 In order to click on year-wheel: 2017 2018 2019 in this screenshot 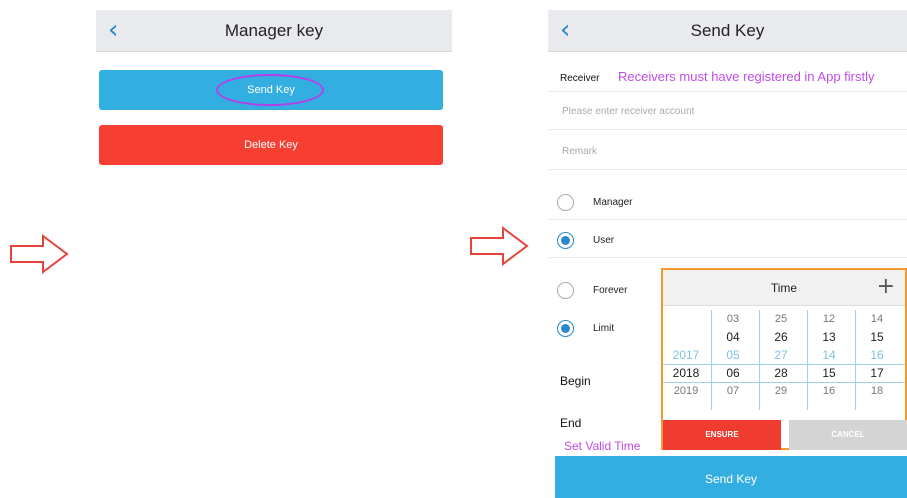, I will do `click(686, 360)`.